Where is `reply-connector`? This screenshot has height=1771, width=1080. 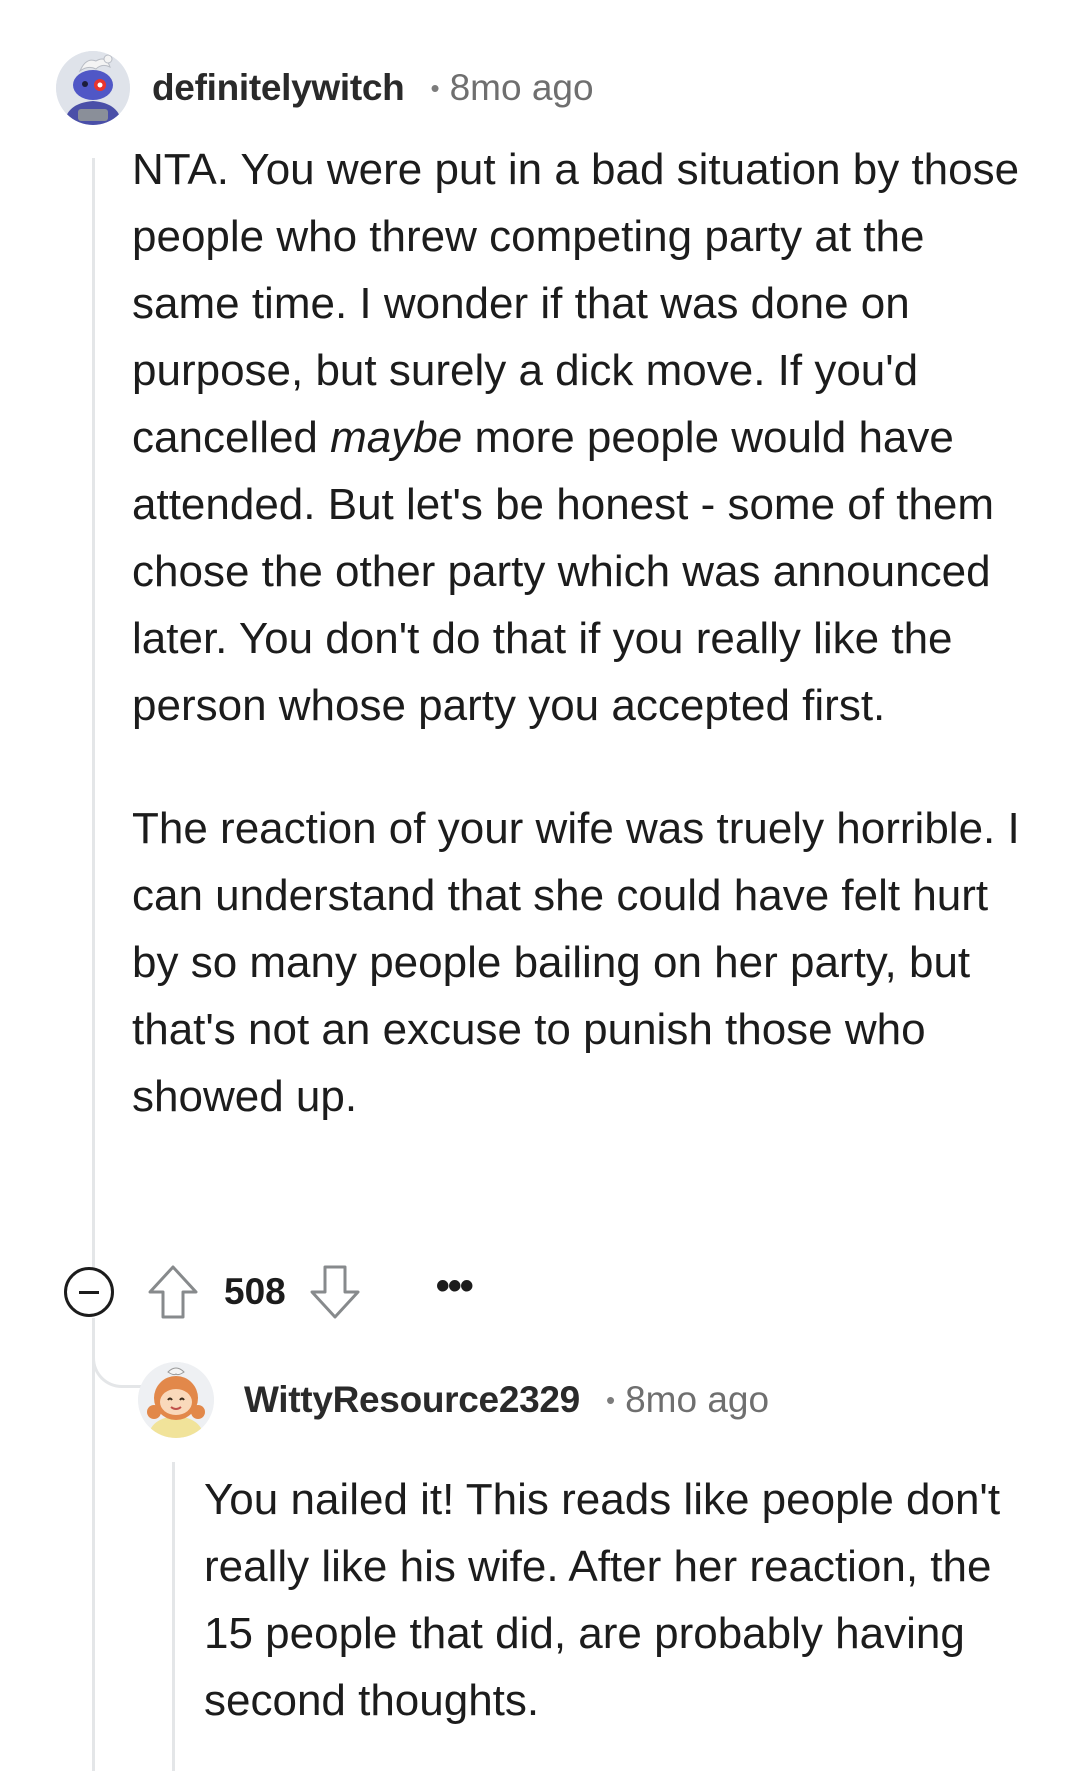
reply-connector is located at coordinates (117, 1359).